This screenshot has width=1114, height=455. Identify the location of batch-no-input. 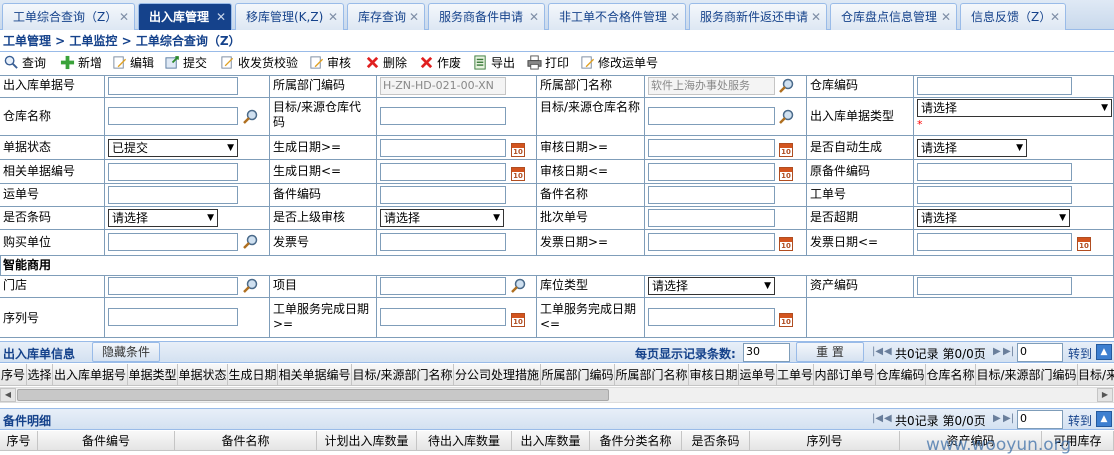
(711, 218).